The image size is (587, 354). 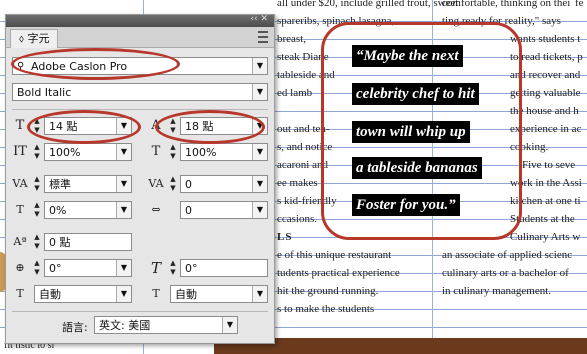 I want to click on horizontal-scale-stepper: ▲ ▼, so click(x=173, y=152).